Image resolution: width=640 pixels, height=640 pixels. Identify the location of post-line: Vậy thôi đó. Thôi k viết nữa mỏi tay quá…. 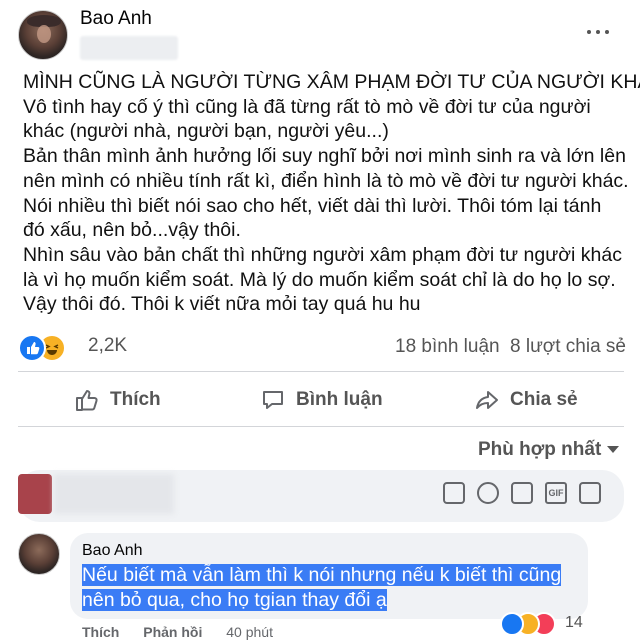
(222, 304).